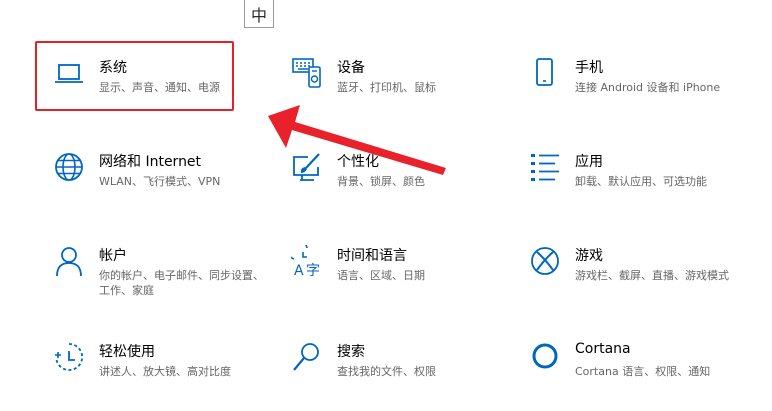  I want to click on tile-devices: 设备 蓝牙、打印机、鼠标, so click(401, 92).